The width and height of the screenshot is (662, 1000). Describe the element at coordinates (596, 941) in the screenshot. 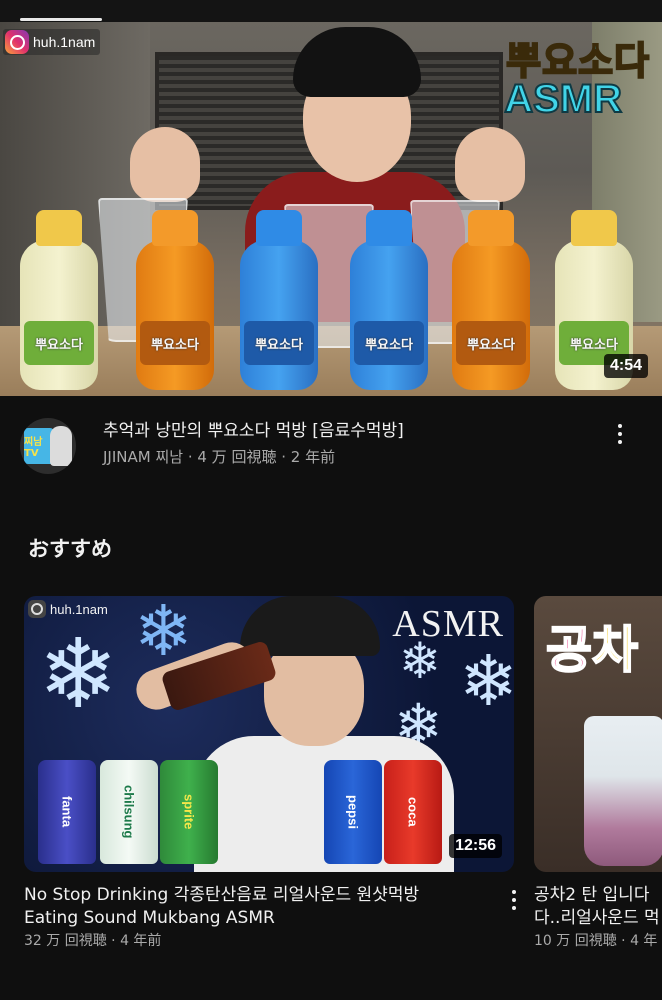

I see `recommended-video-meta: 10 万 回視聴 · 4 年` at that location.